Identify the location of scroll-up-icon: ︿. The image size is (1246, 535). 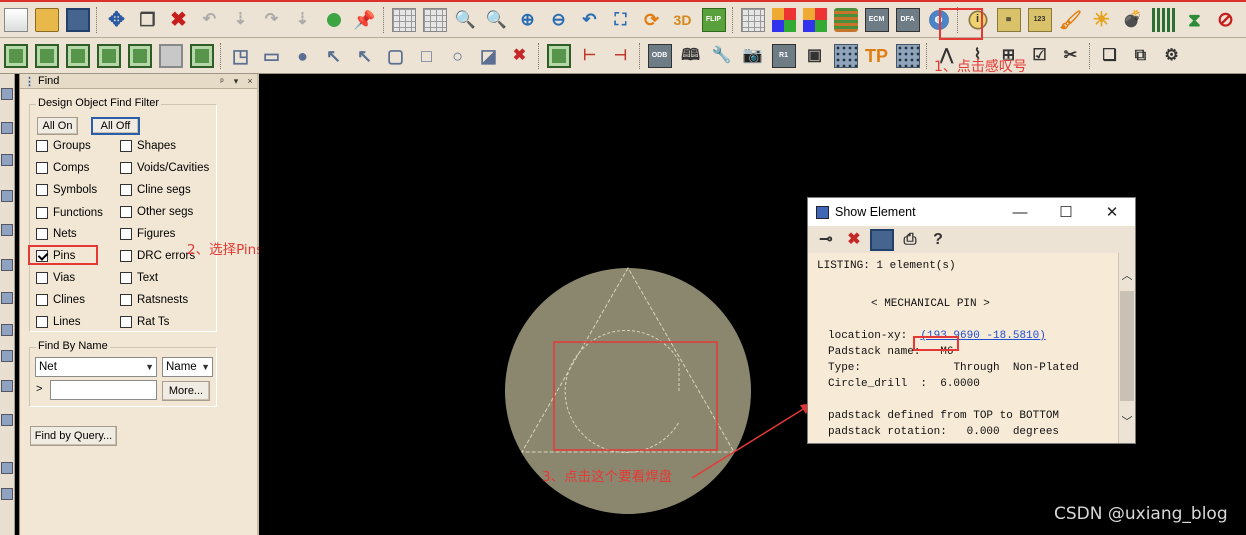
(1127, 275).